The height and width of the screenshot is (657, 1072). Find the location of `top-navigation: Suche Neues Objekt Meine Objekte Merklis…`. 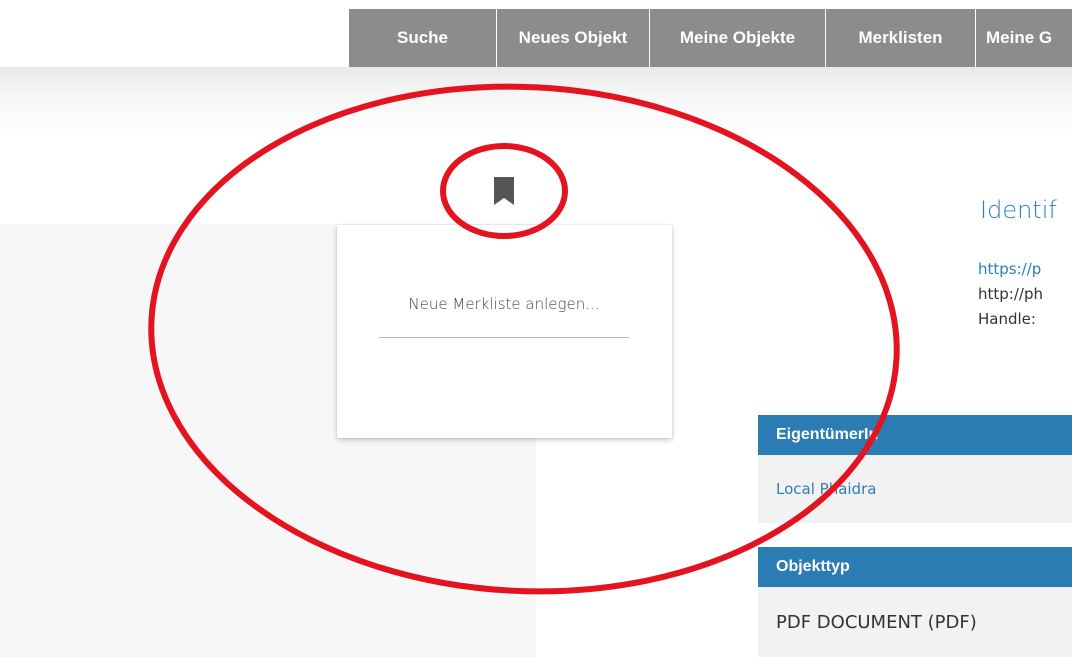

top-navigation: Suche Neues Objekt Meine Objekte Merklis… is located at coordinates (710, 38).